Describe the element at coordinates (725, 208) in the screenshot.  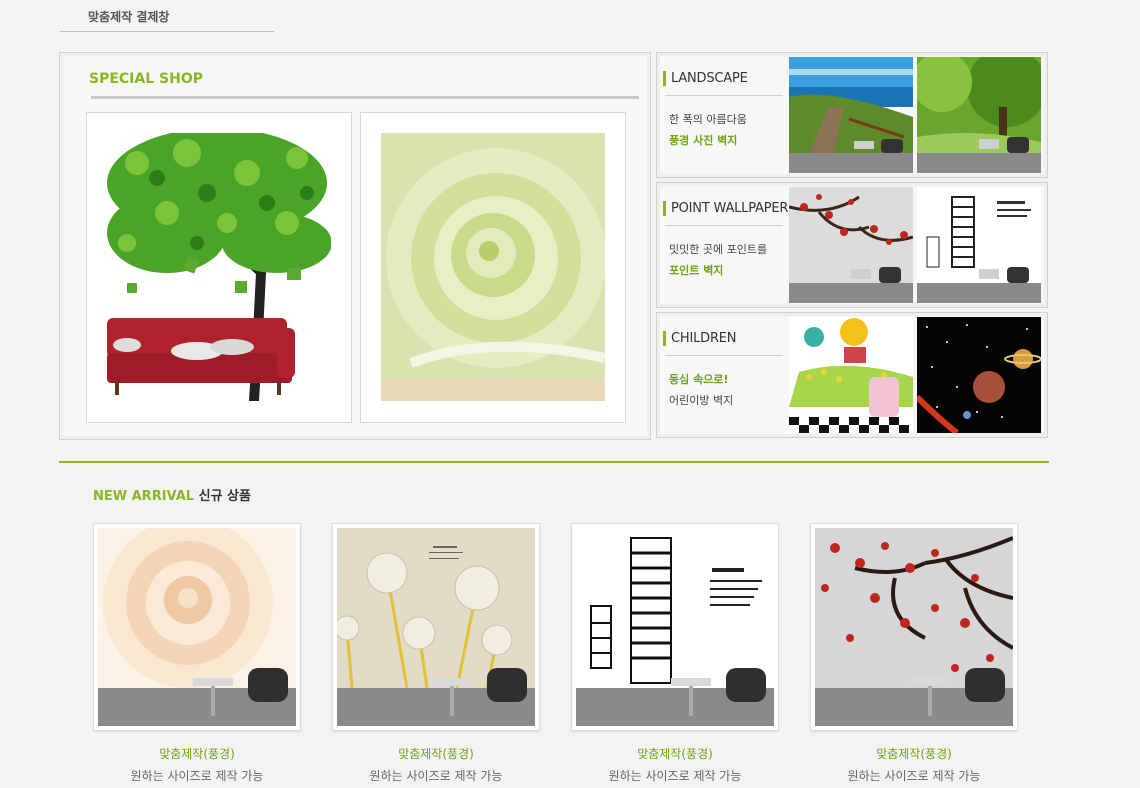
I see `category-title: POINT WALLPAPER` at that location.